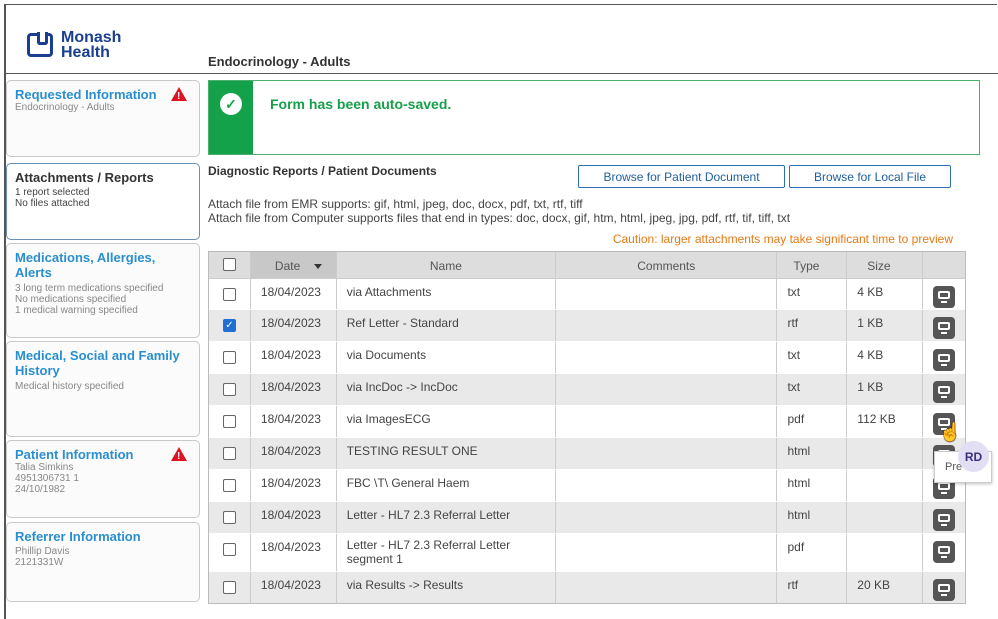  What do you see at coordinates (501, 73) in the screenshot?
I see `header-divider` at bounding box center [501, 73].